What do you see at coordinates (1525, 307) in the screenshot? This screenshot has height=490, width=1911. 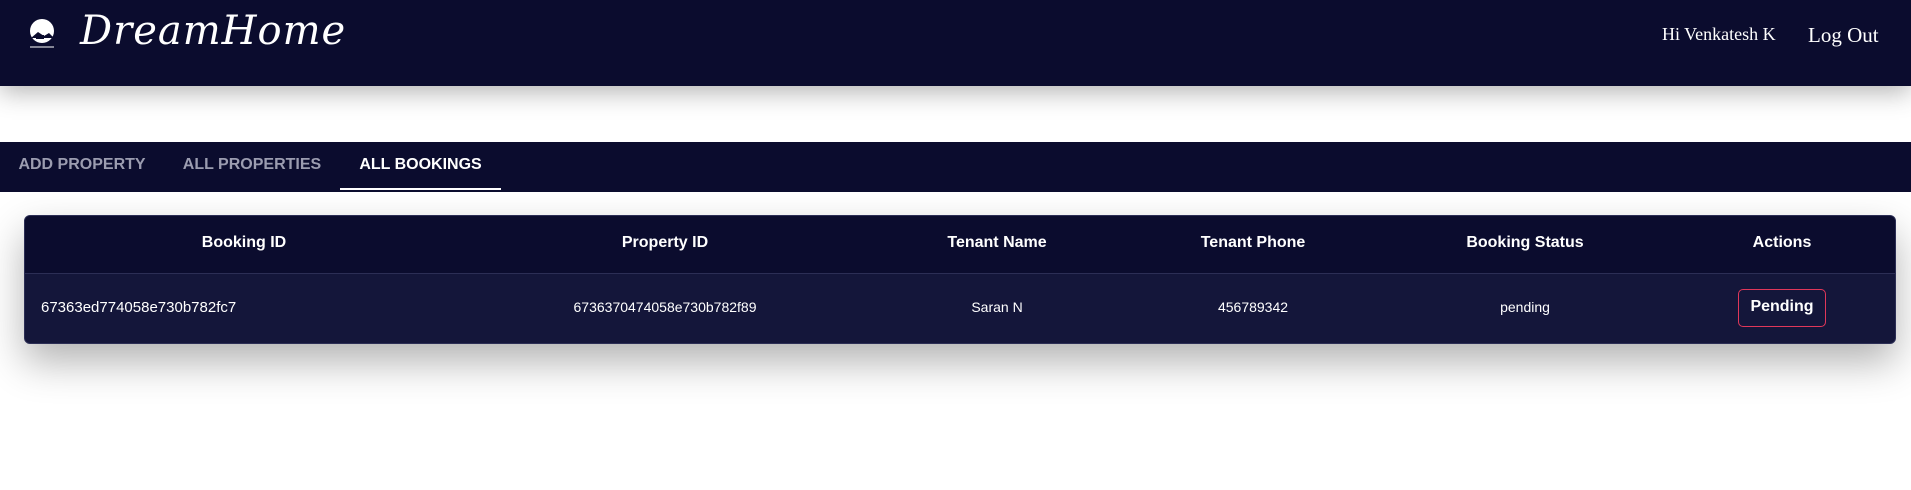 I see `booking-status-cell: pending` at bounding box center [1525, 307].